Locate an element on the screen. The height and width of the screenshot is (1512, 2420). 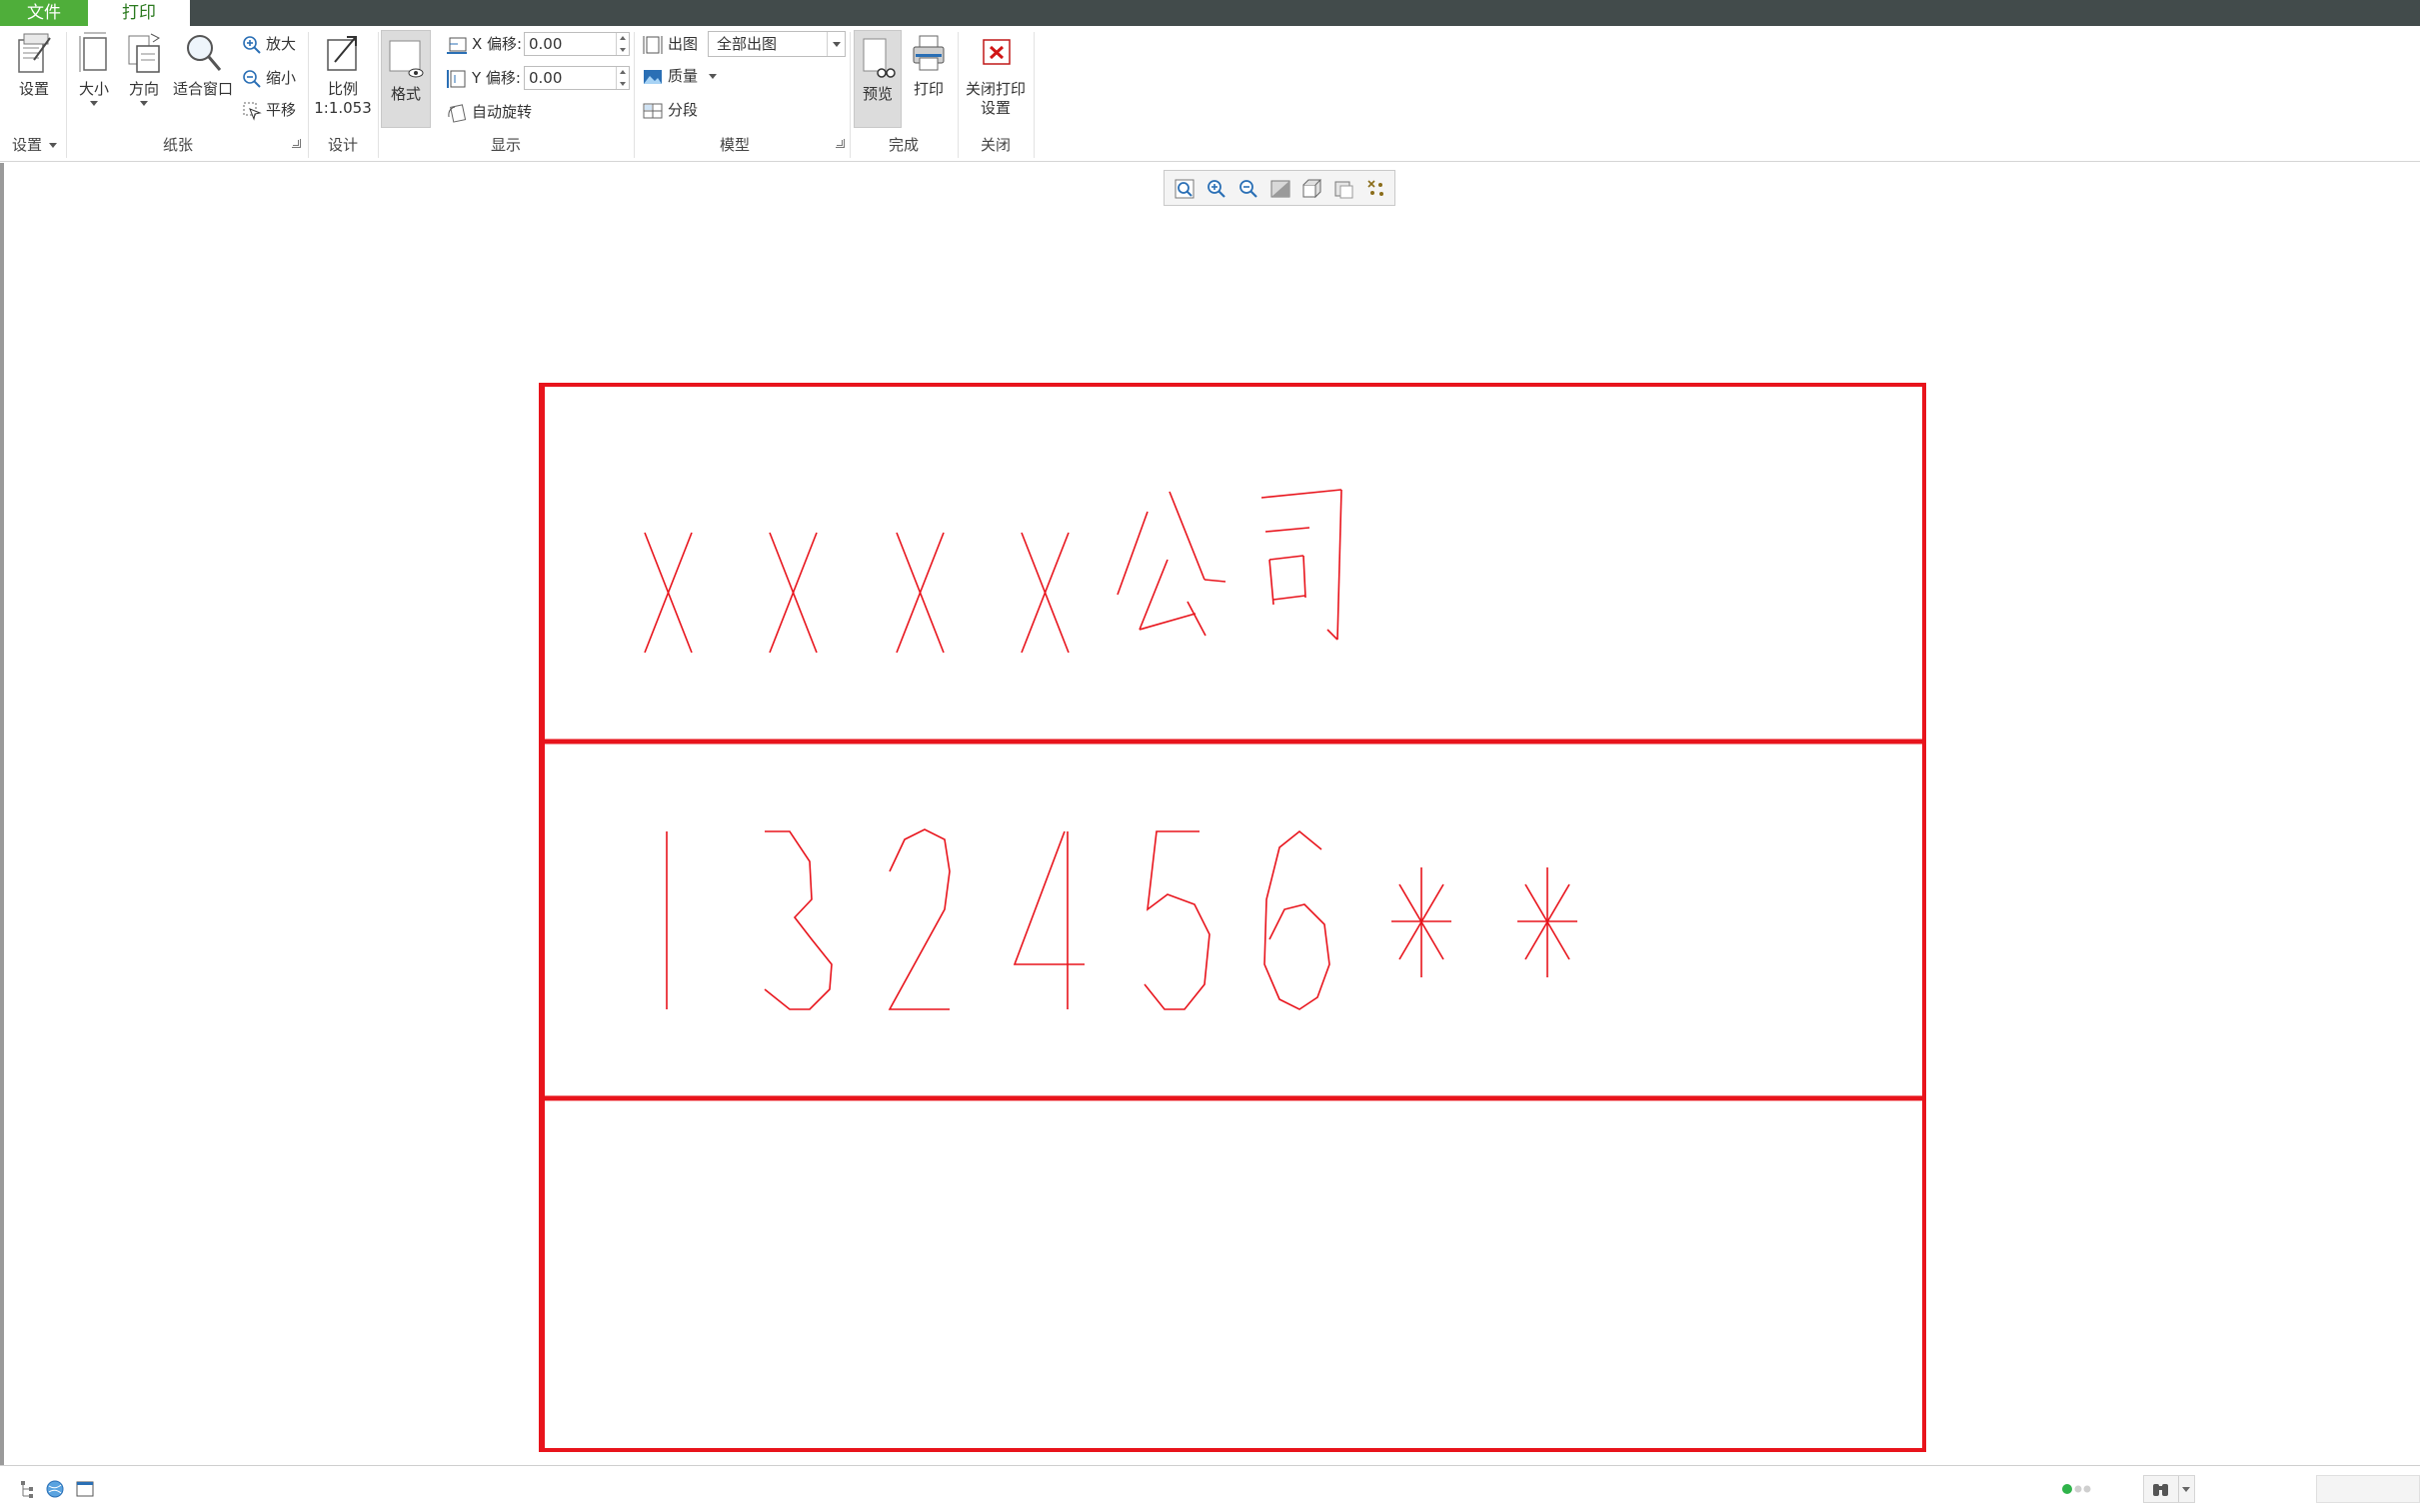
auto-rotate-button: 自动旋转 is located at coordinates (489, 112).